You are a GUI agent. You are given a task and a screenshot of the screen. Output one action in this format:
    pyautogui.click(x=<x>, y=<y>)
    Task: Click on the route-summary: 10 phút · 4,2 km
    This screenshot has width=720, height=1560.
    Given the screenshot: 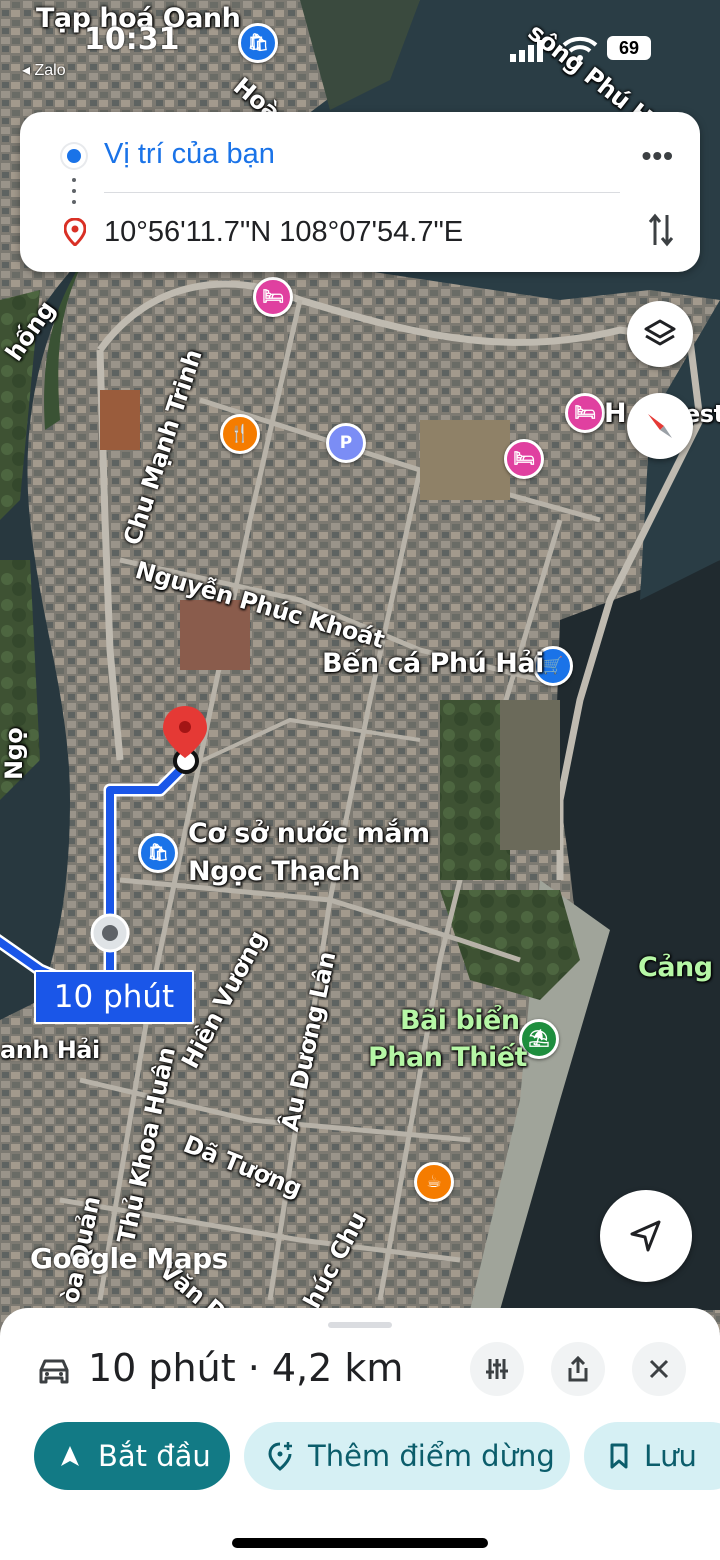 What is the action you would take?
    pyautogui.click(x=246, y=1368)
    